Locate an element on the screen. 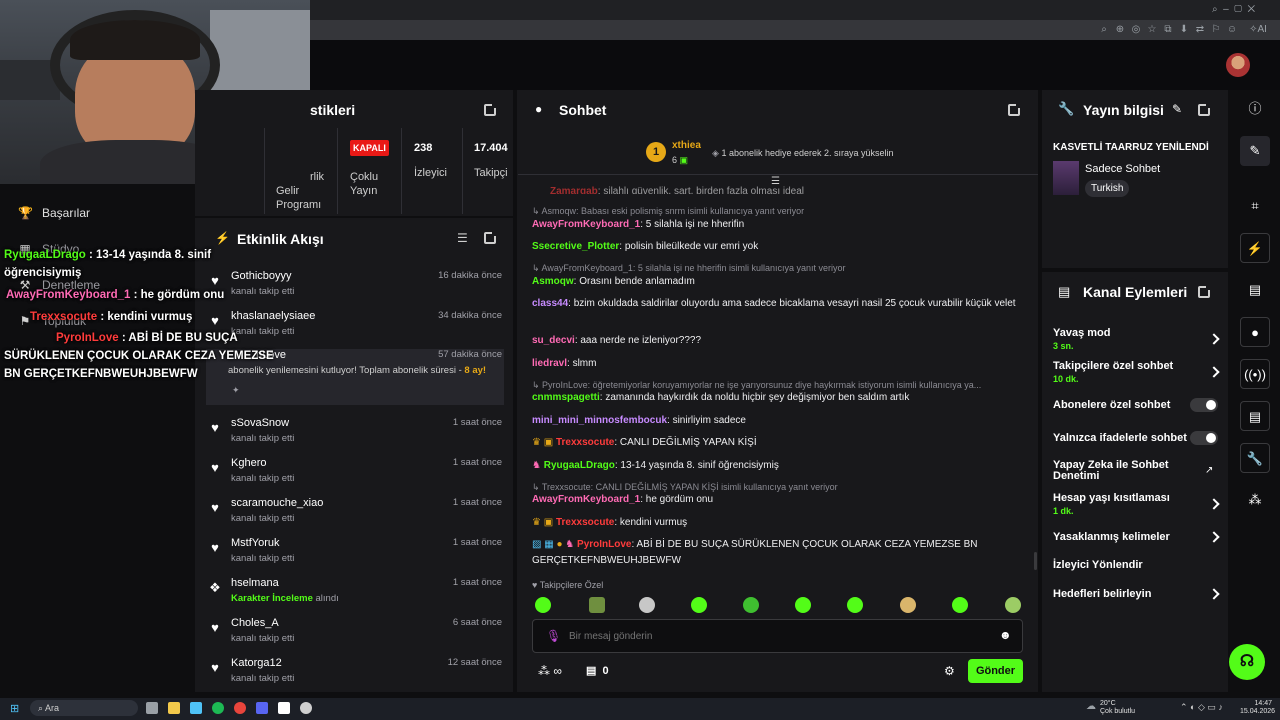 This screenshot has height=720, width=1280. category-thumbnail is located at coordinates (1066, 178).